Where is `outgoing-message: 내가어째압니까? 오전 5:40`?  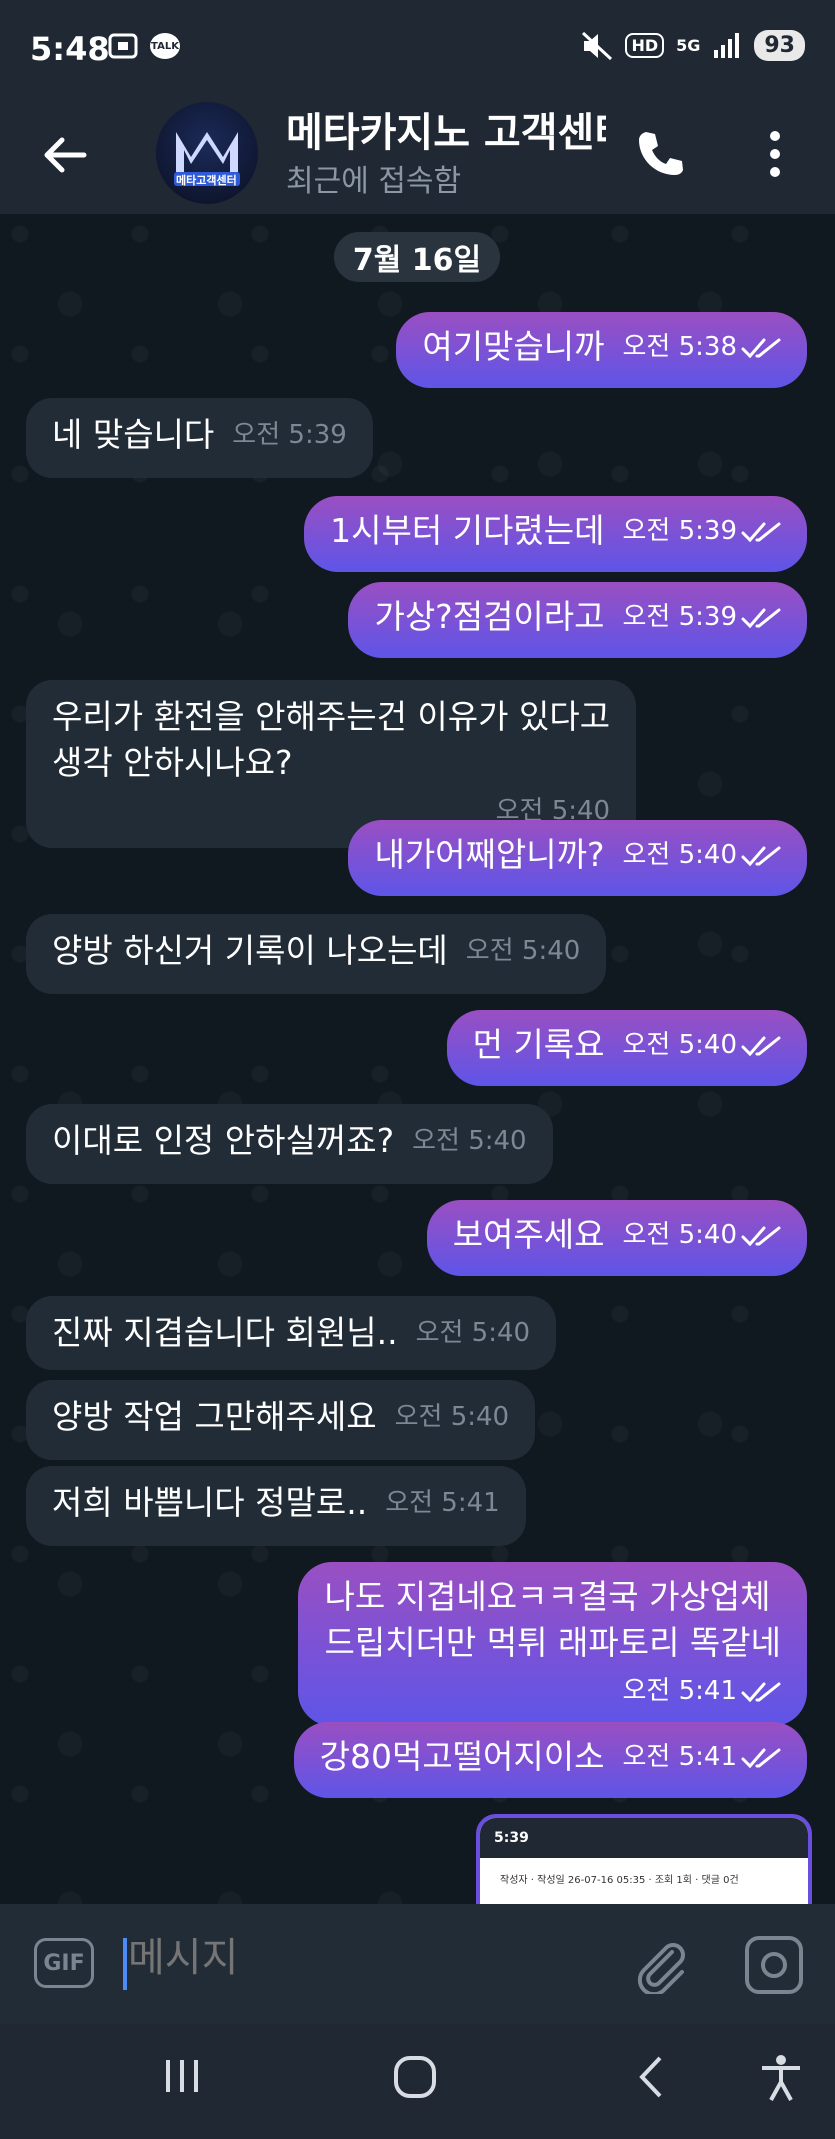 outgoing-message: 내가어째압니까? 오전 5:40 is located at coordinates (577, 858).